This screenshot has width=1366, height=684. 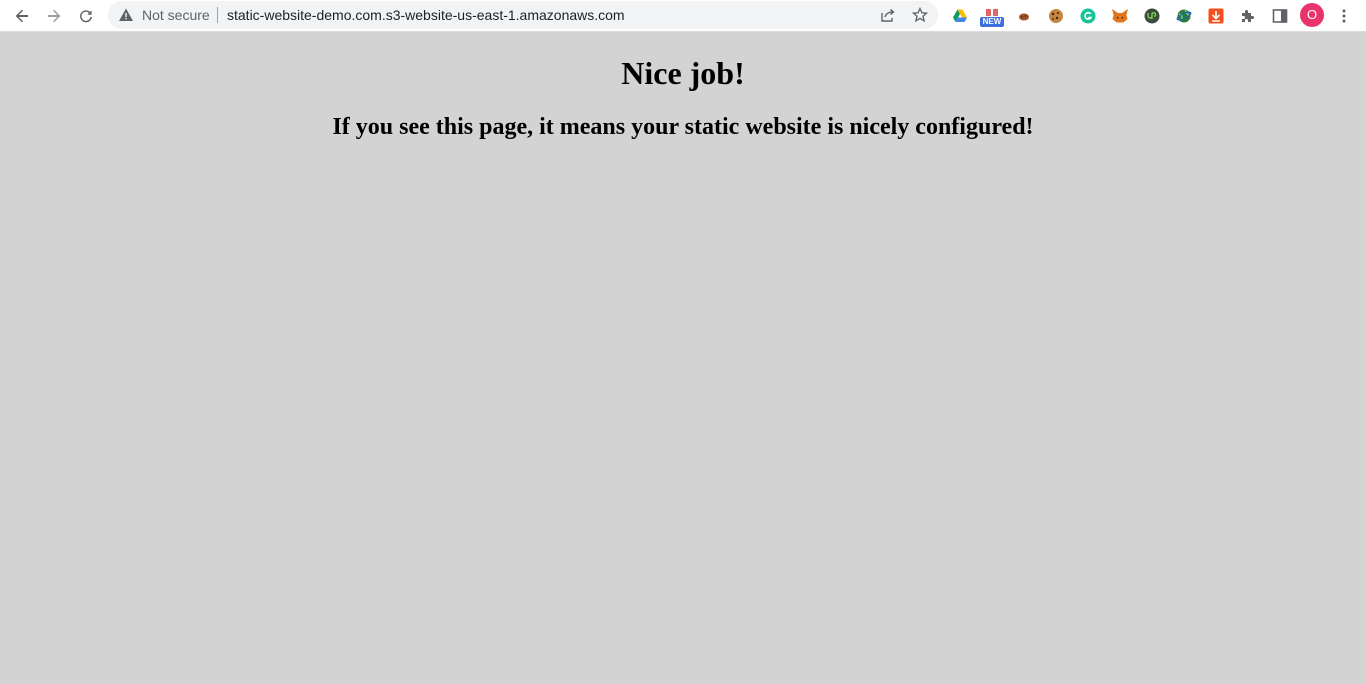 I want to click on back-arrow-icon, so click(x=21, y=16).